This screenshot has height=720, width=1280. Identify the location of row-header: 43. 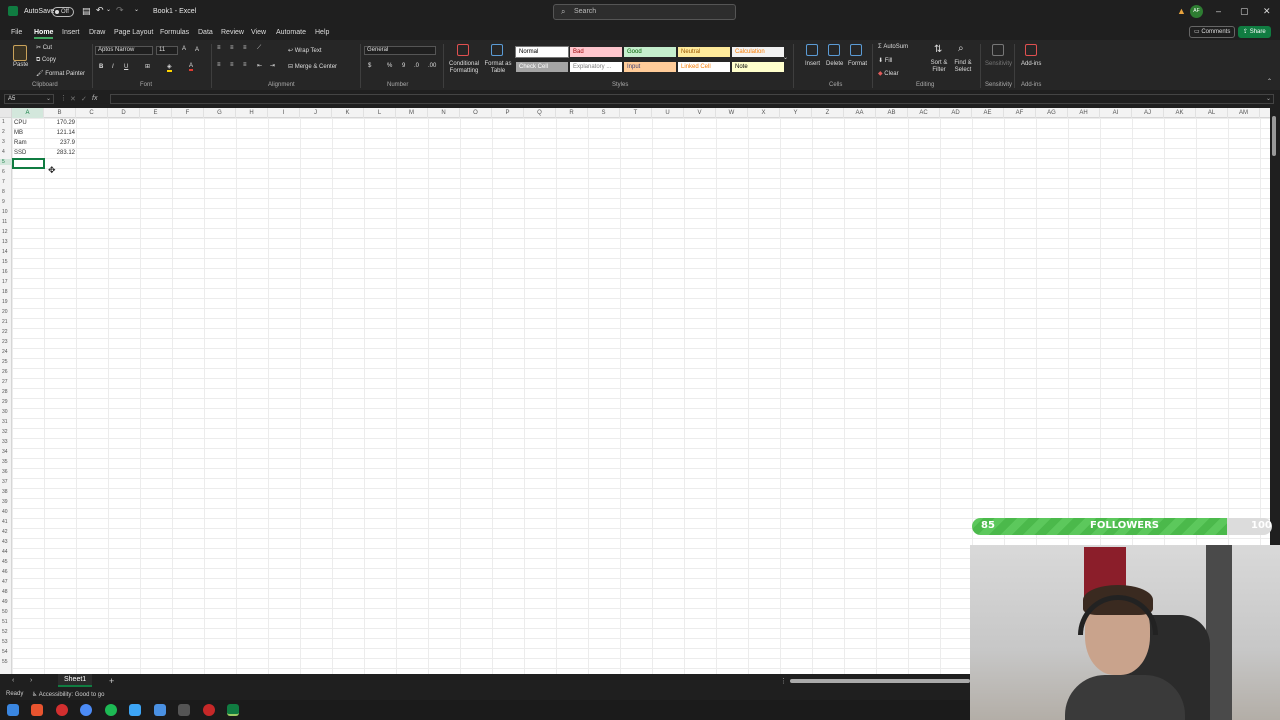
(6, 542).